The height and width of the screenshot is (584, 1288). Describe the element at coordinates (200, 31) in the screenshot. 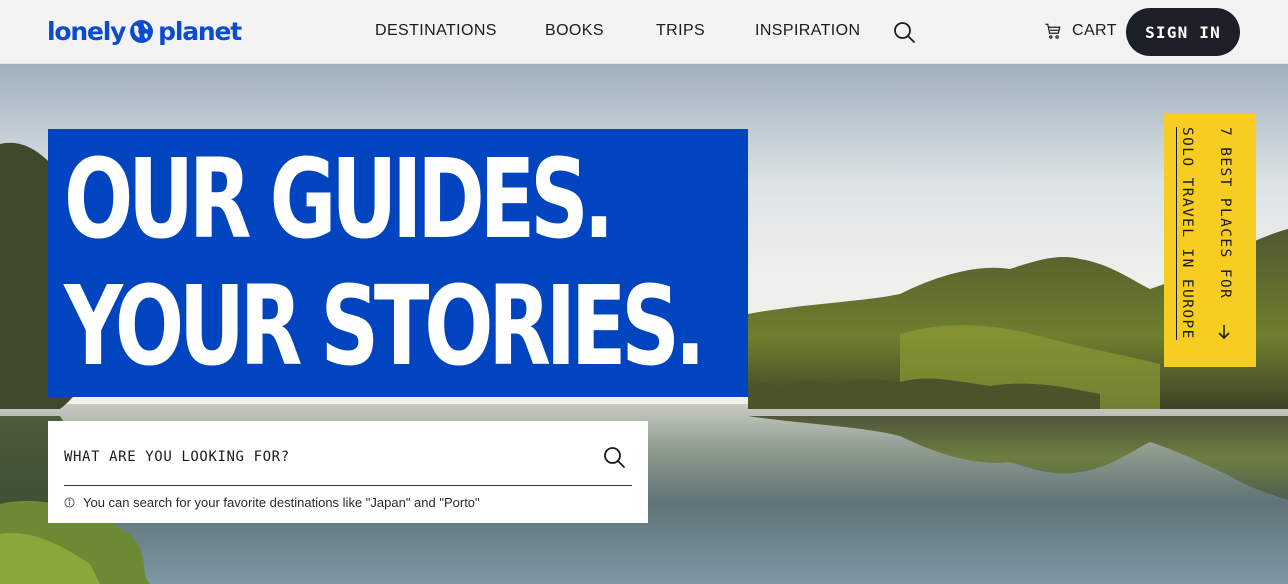

I see `logo-text-right: planet` at that location.